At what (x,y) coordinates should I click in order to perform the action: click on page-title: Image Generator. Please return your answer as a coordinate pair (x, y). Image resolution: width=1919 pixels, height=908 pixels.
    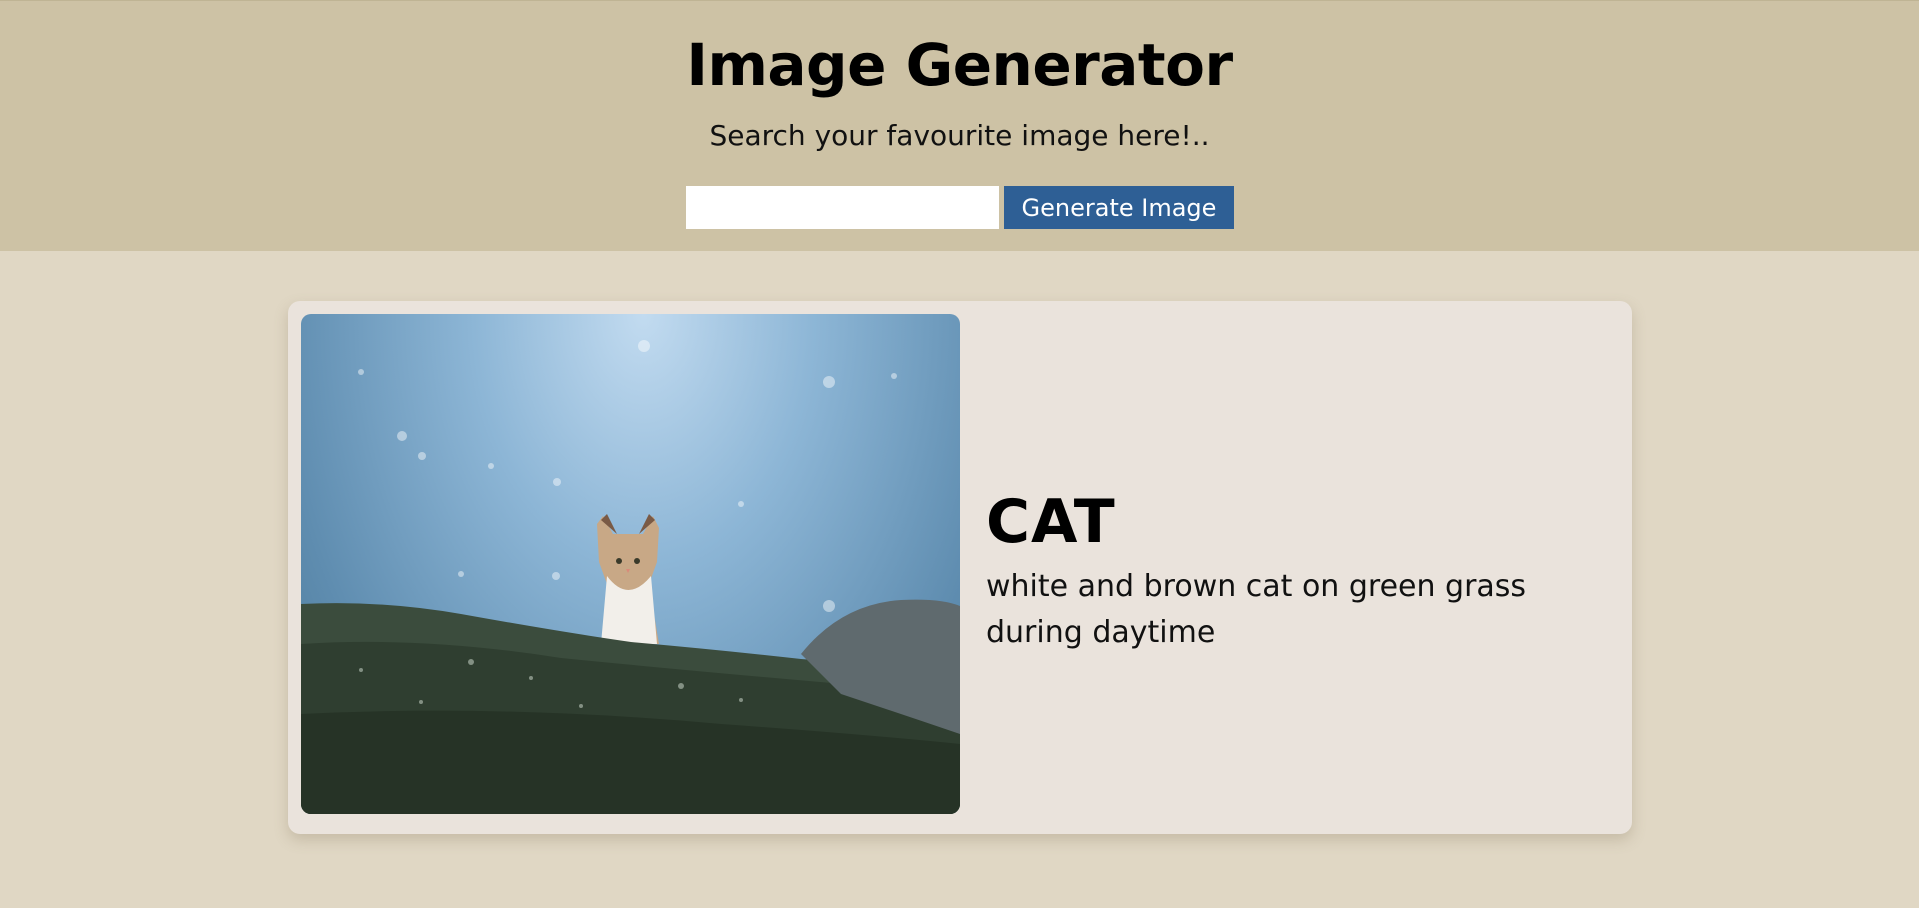
    Looking at the image, I should click on (959, 65).